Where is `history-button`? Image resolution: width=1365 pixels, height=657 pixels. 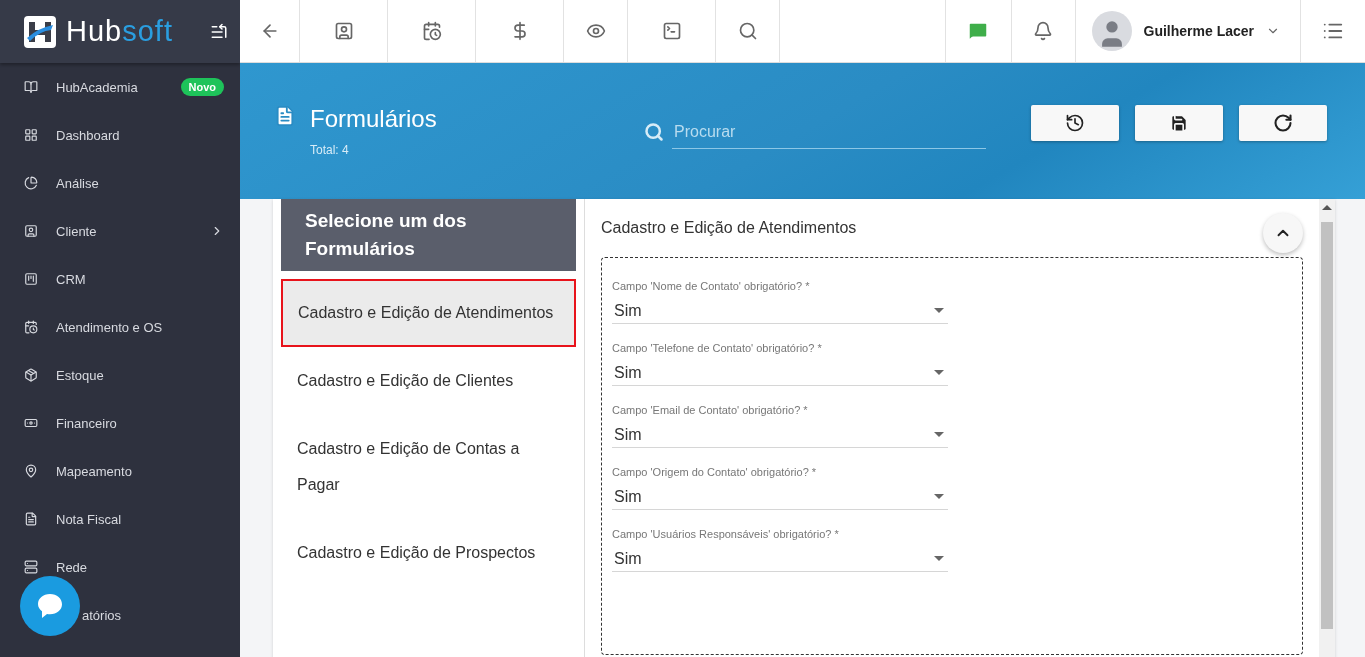 history-button is located at coordinates (1075, 123).